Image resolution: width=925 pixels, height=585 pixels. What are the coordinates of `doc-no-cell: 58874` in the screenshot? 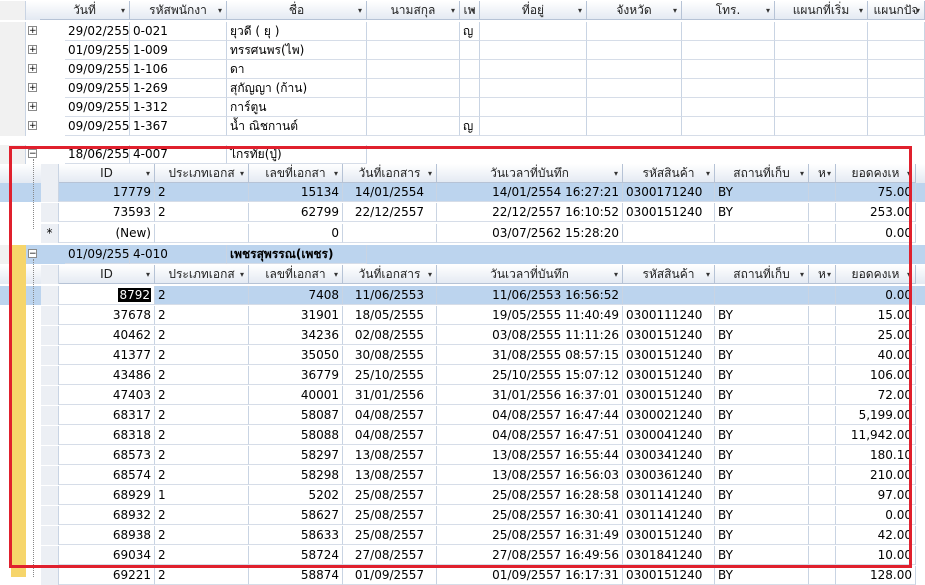 It's located at (296, 575).